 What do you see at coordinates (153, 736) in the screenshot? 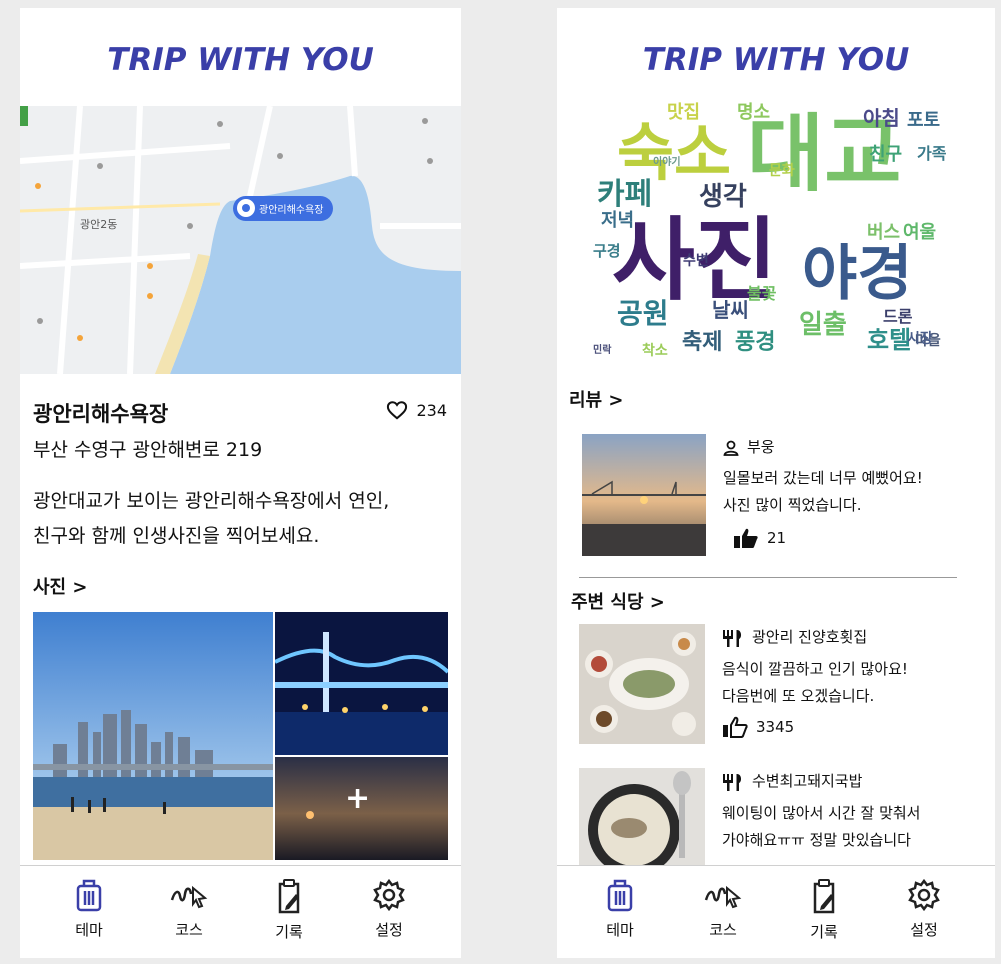
I see `photo-skyline-beach` at bounding box center [153, 736].